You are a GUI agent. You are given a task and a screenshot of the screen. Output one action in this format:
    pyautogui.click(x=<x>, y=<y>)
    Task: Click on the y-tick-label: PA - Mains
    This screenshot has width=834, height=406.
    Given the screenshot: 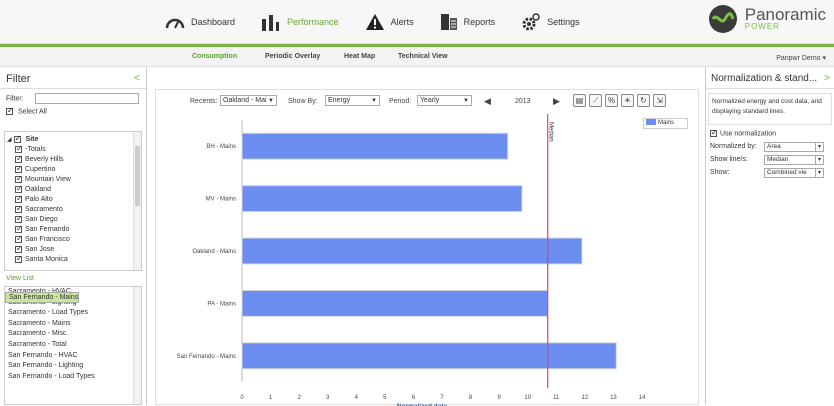 What is the action you would take?
    pyautogui.click(x=221, y=304)
    